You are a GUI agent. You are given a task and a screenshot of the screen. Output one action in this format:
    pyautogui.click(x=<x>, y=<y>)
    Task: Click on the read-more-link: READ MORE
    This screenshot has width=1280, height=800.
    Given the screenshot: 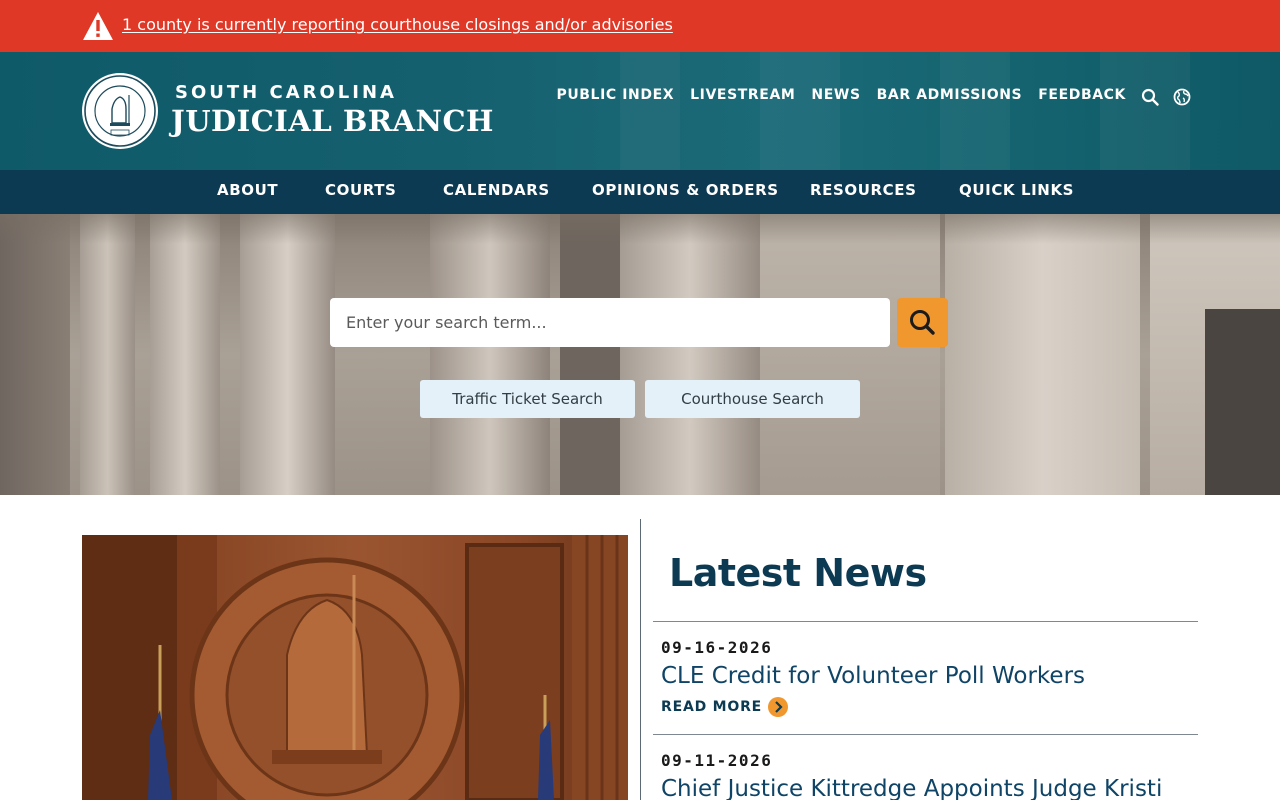 What is the action you would take?
    pyautogui.click(x=725, y=707)
    